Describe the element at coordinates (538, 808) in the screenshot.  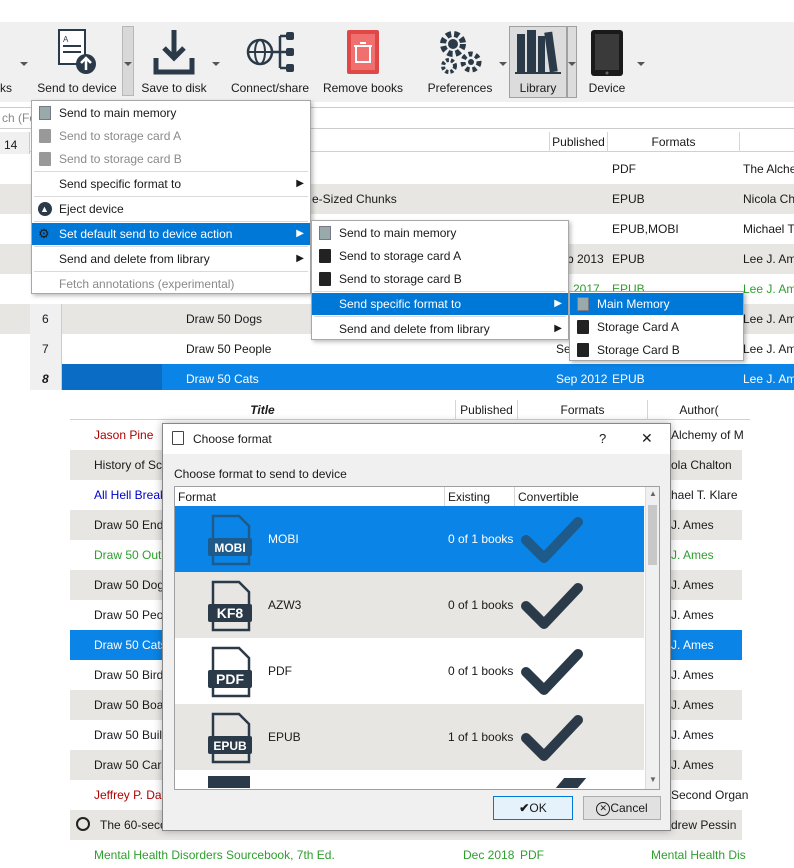
I see `ok-label: OK` at that location.